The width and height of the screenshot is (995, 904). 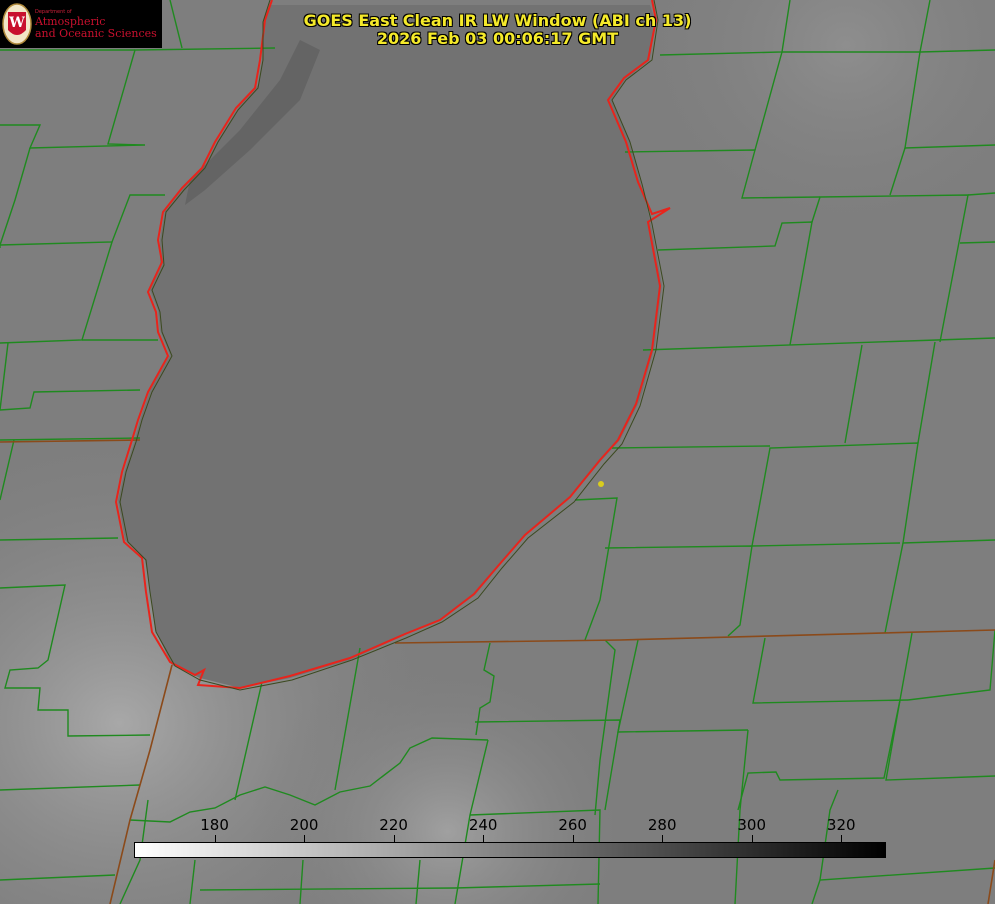 I want to click on location-marker, so click(x=601, y=484).